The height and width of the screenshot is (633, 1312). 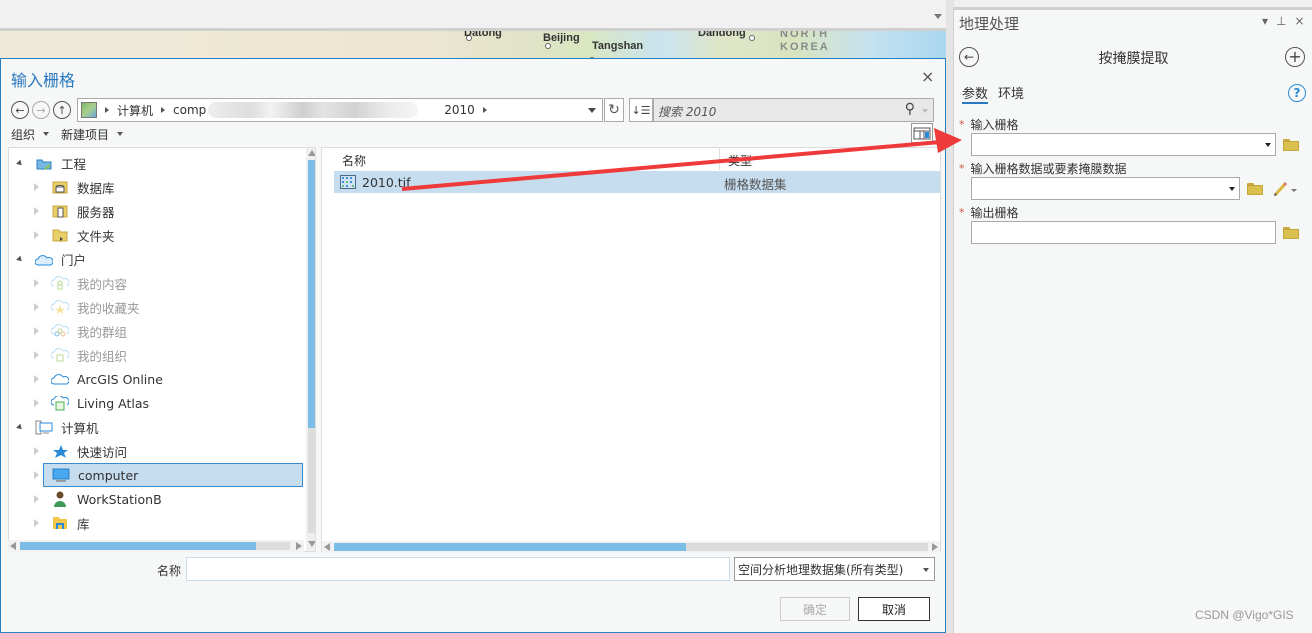 I want to click on tree-item-我的群组: 我的群组, so click(x=78, y=331).